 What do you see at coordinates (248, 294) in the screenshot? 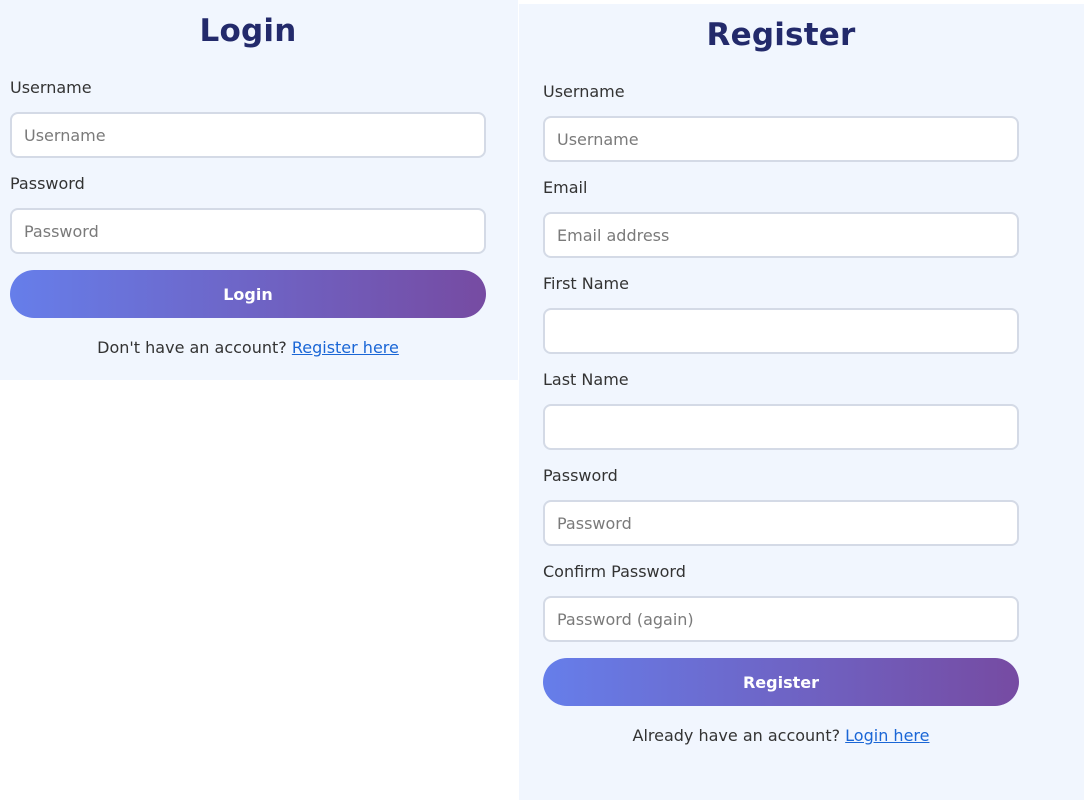
I see `login-button: Login` at bounding box center [248, 294].